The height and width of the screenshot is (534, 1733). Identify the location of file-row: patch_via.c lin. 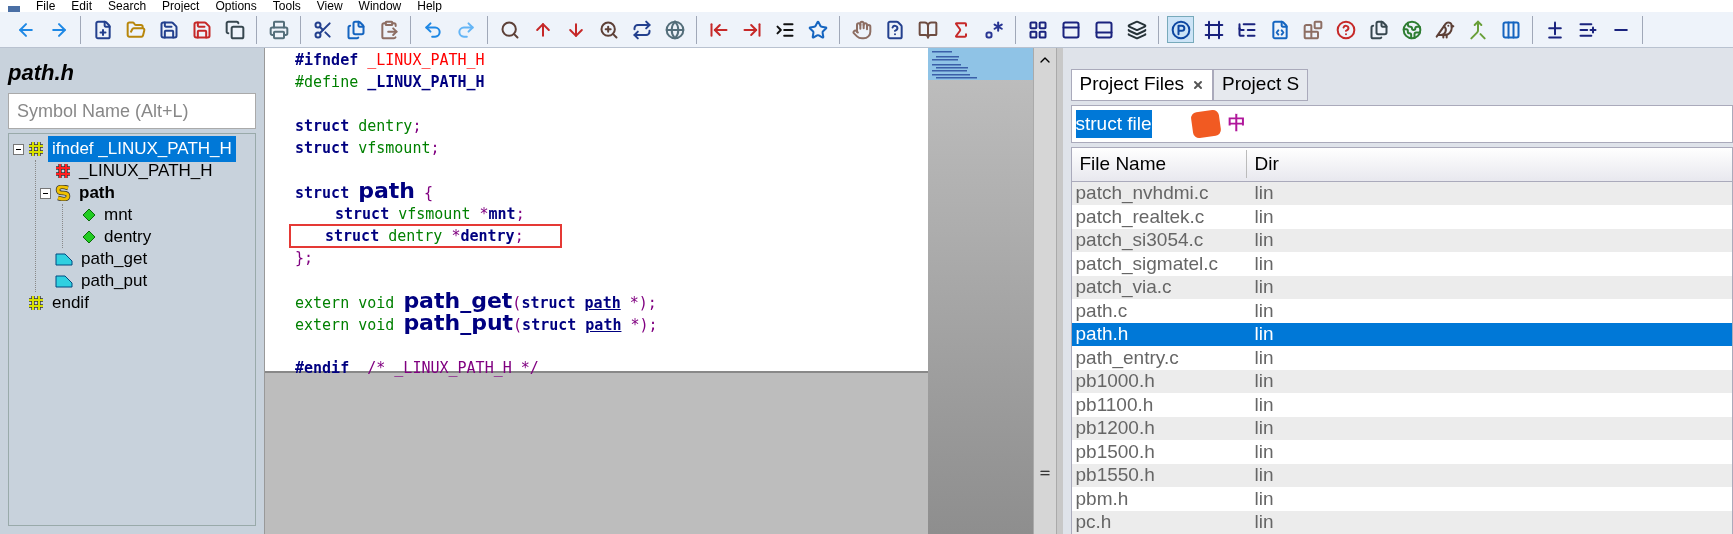
(1401, 287).